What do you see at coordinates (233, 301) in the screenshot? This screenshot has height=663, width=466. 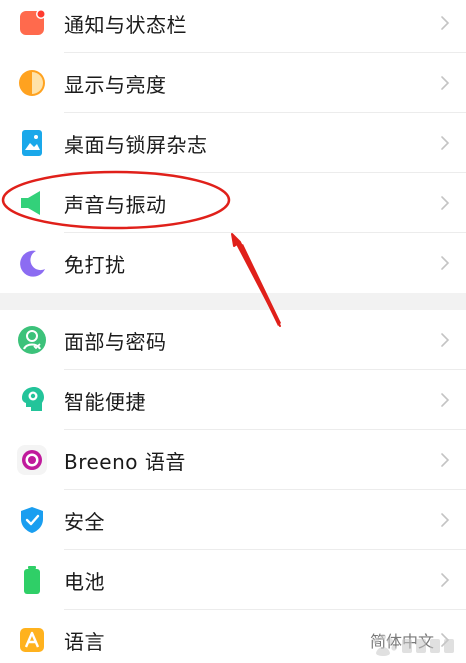 I see `section-gap` at bounding box center [233, 301].